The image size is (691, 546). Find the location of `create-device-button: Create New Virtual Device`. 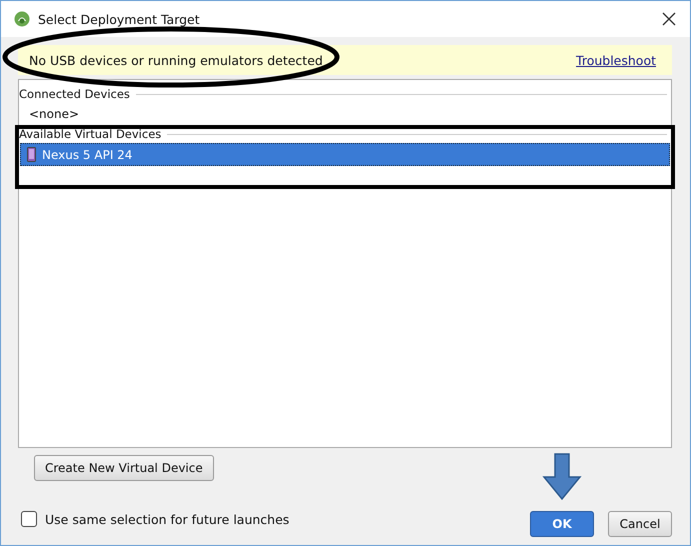

create-device-button: Create New Virtual Device is located at coordinates (124, 468).